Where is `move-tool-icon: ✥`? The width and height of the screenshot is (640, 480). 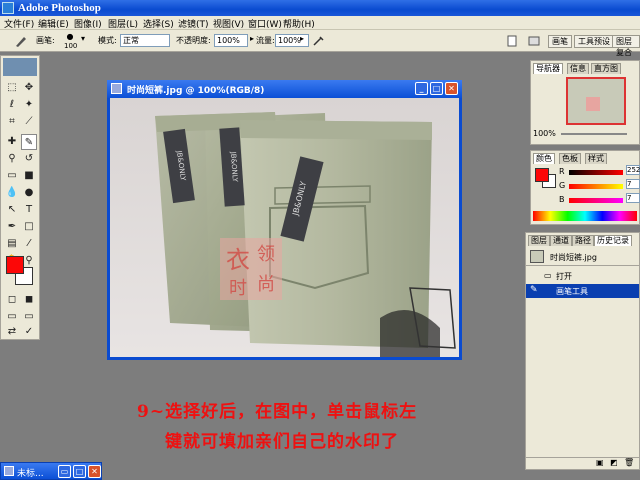 move-tool-icon: ✥ is located at coordinates (29, 88).